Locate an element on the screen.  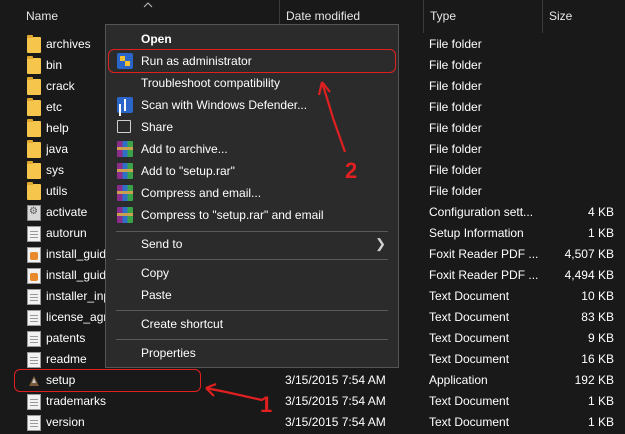
annotation-number-1: 1 is located at coordinates (266, 404).